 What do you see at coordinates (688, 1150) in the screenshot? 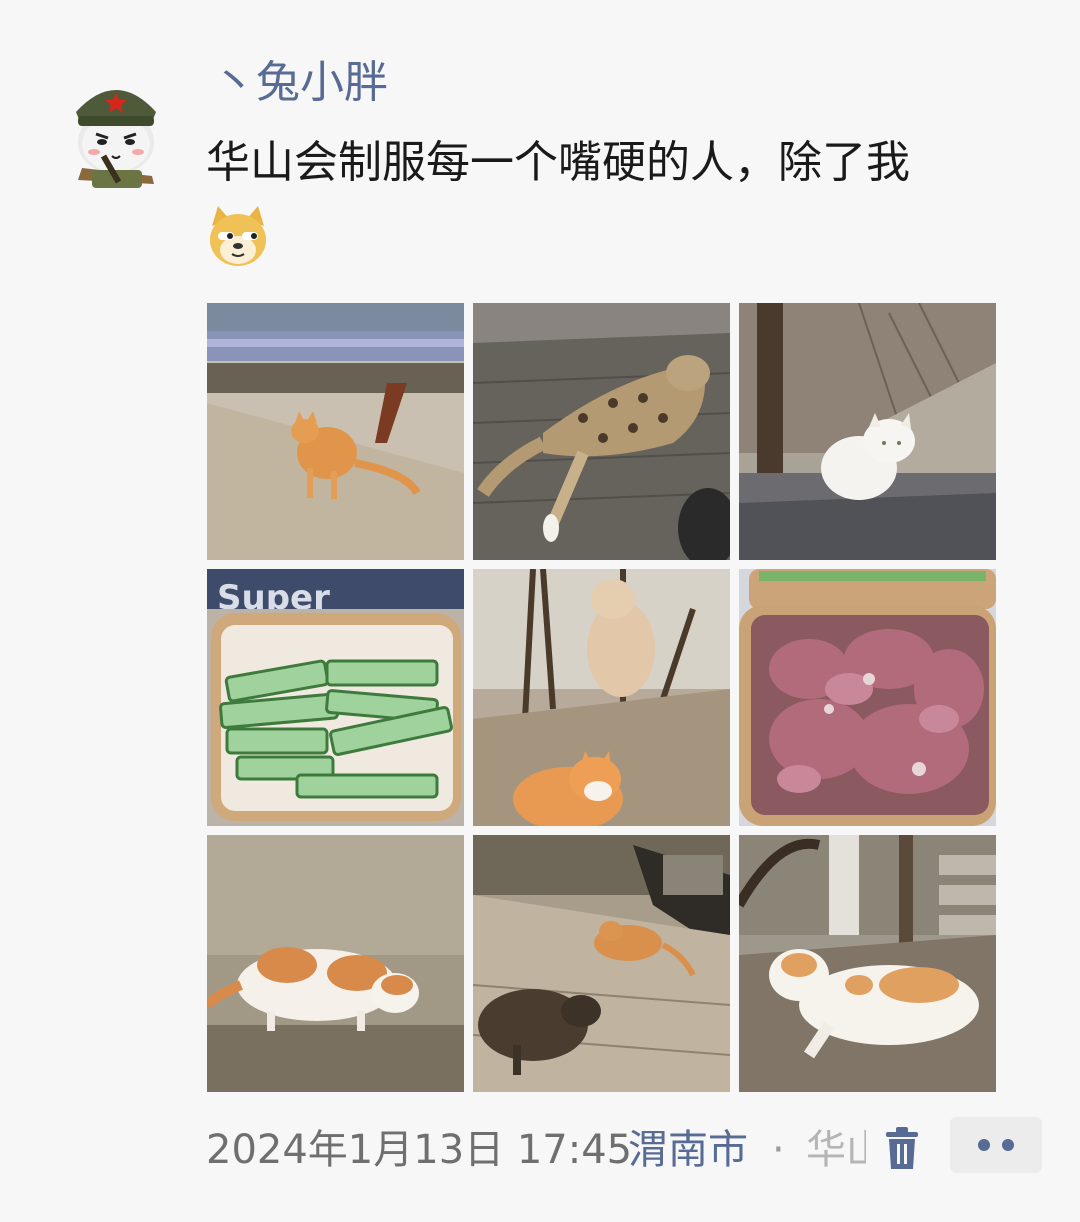
I see `location-link: 渭南市` at bounding box center [688, 1150].